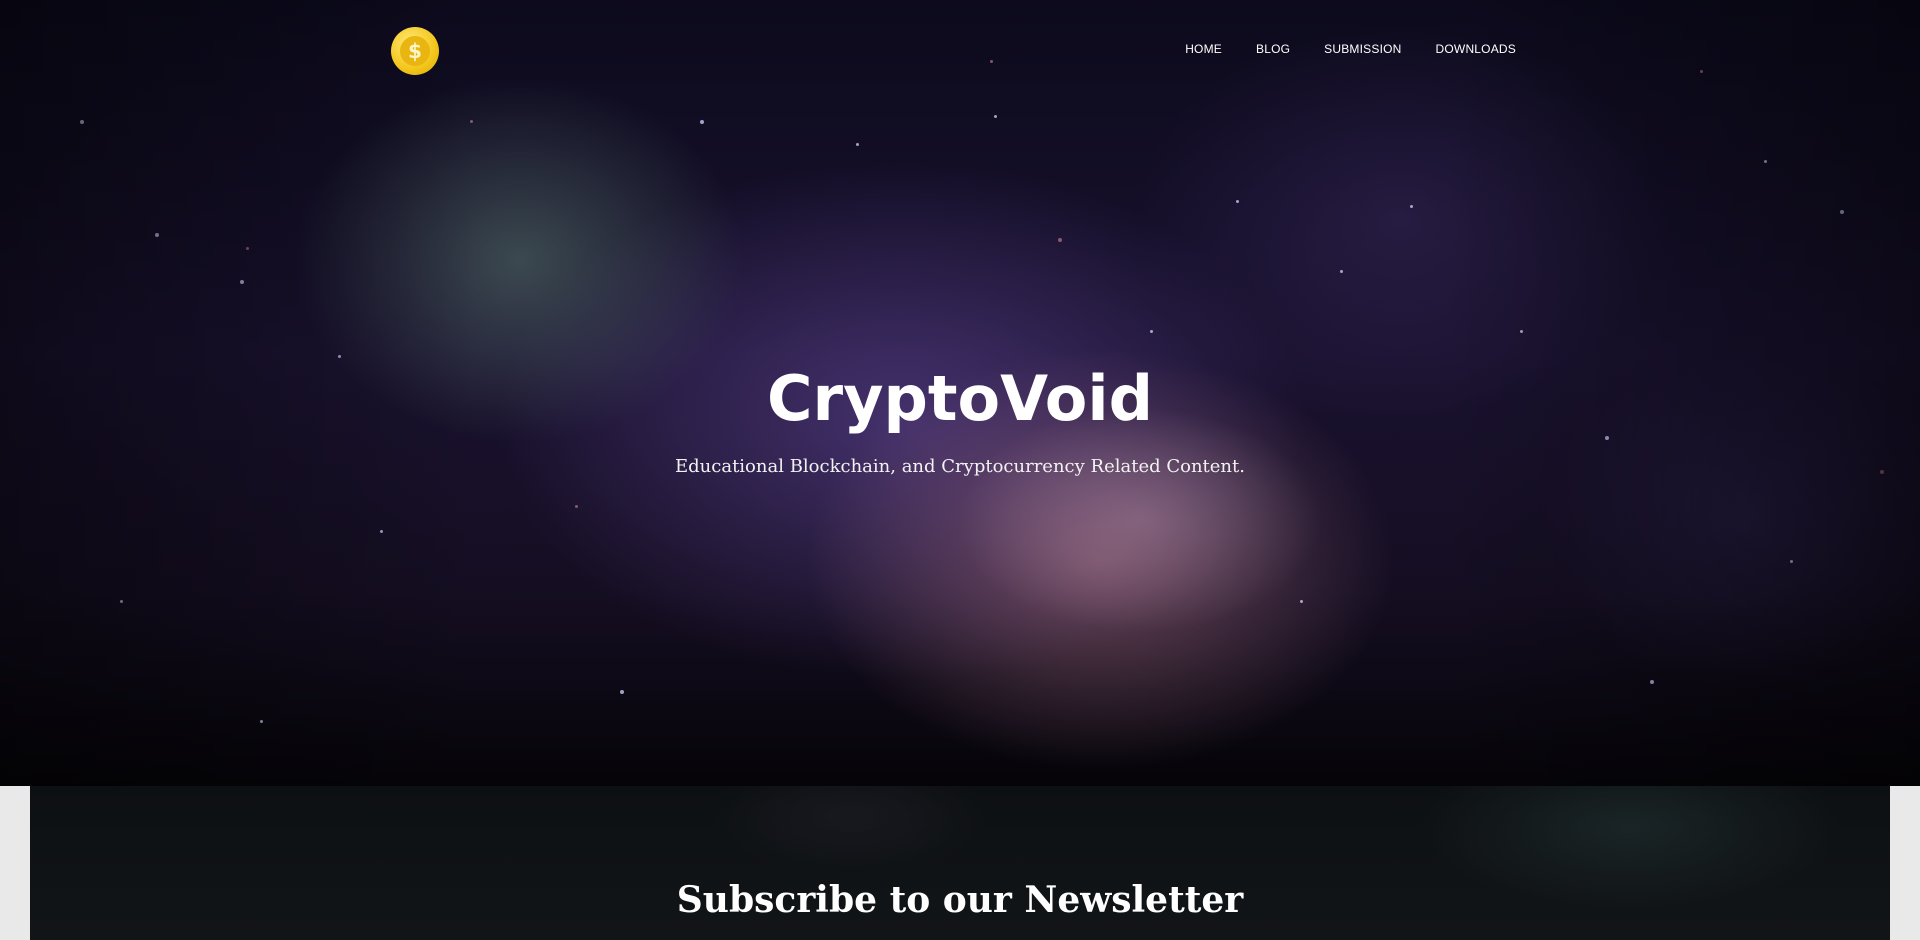 Image resolution: width=1920 pixels, height=940 pixels. I want to click on site-title: CryptoVoid, so click(960, 398).